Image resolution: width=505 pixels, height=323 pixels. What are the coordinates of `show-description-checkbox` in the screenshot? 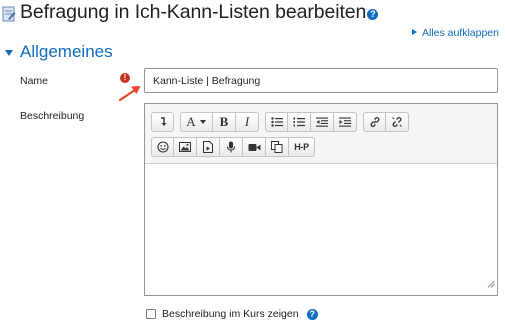 It's located at (151, 314).